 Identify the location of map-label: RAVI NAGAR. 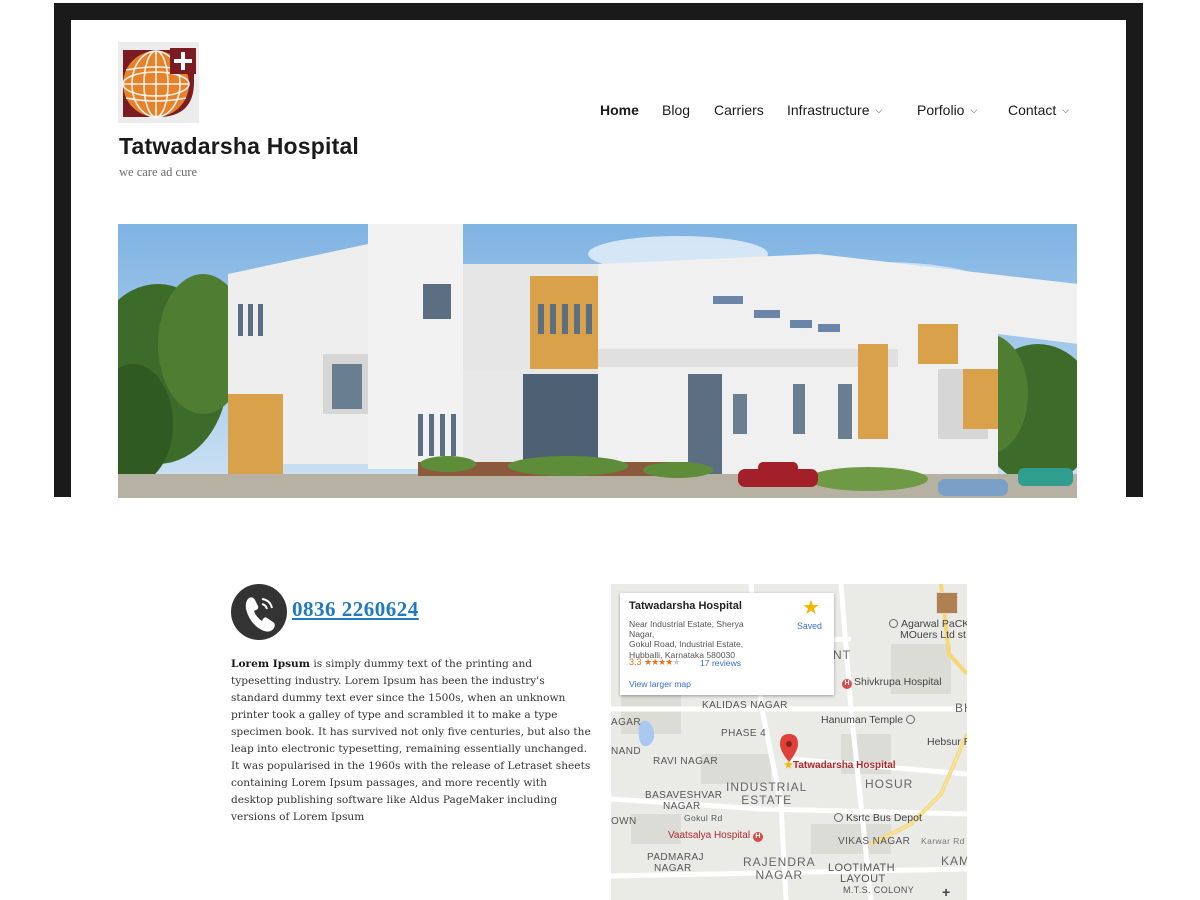
(685, 761).